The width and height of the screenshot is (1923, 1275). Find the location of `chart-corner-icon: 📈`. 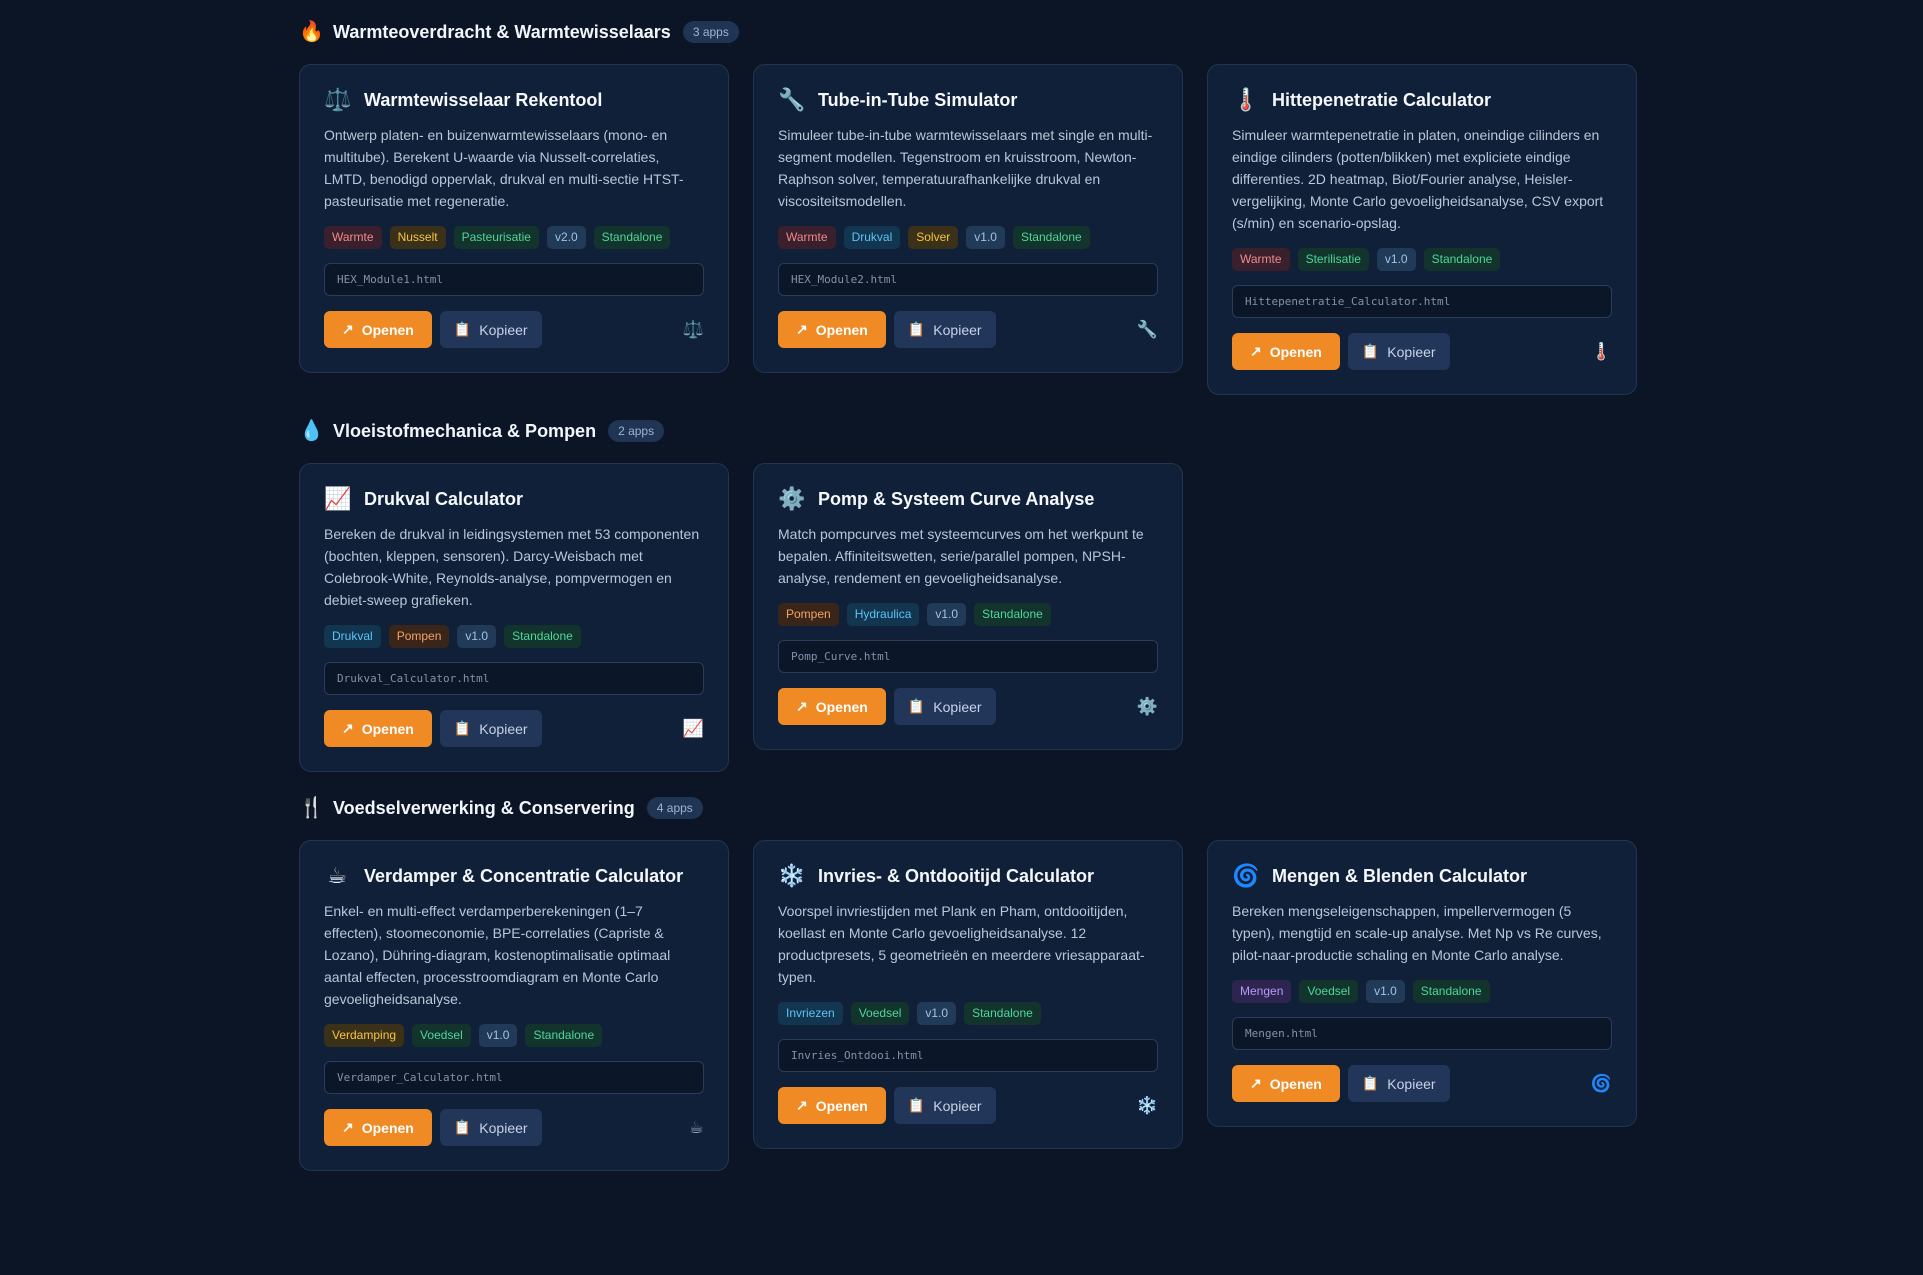

chart-corner-icon: 📈 is located at coordinates (693, 728).